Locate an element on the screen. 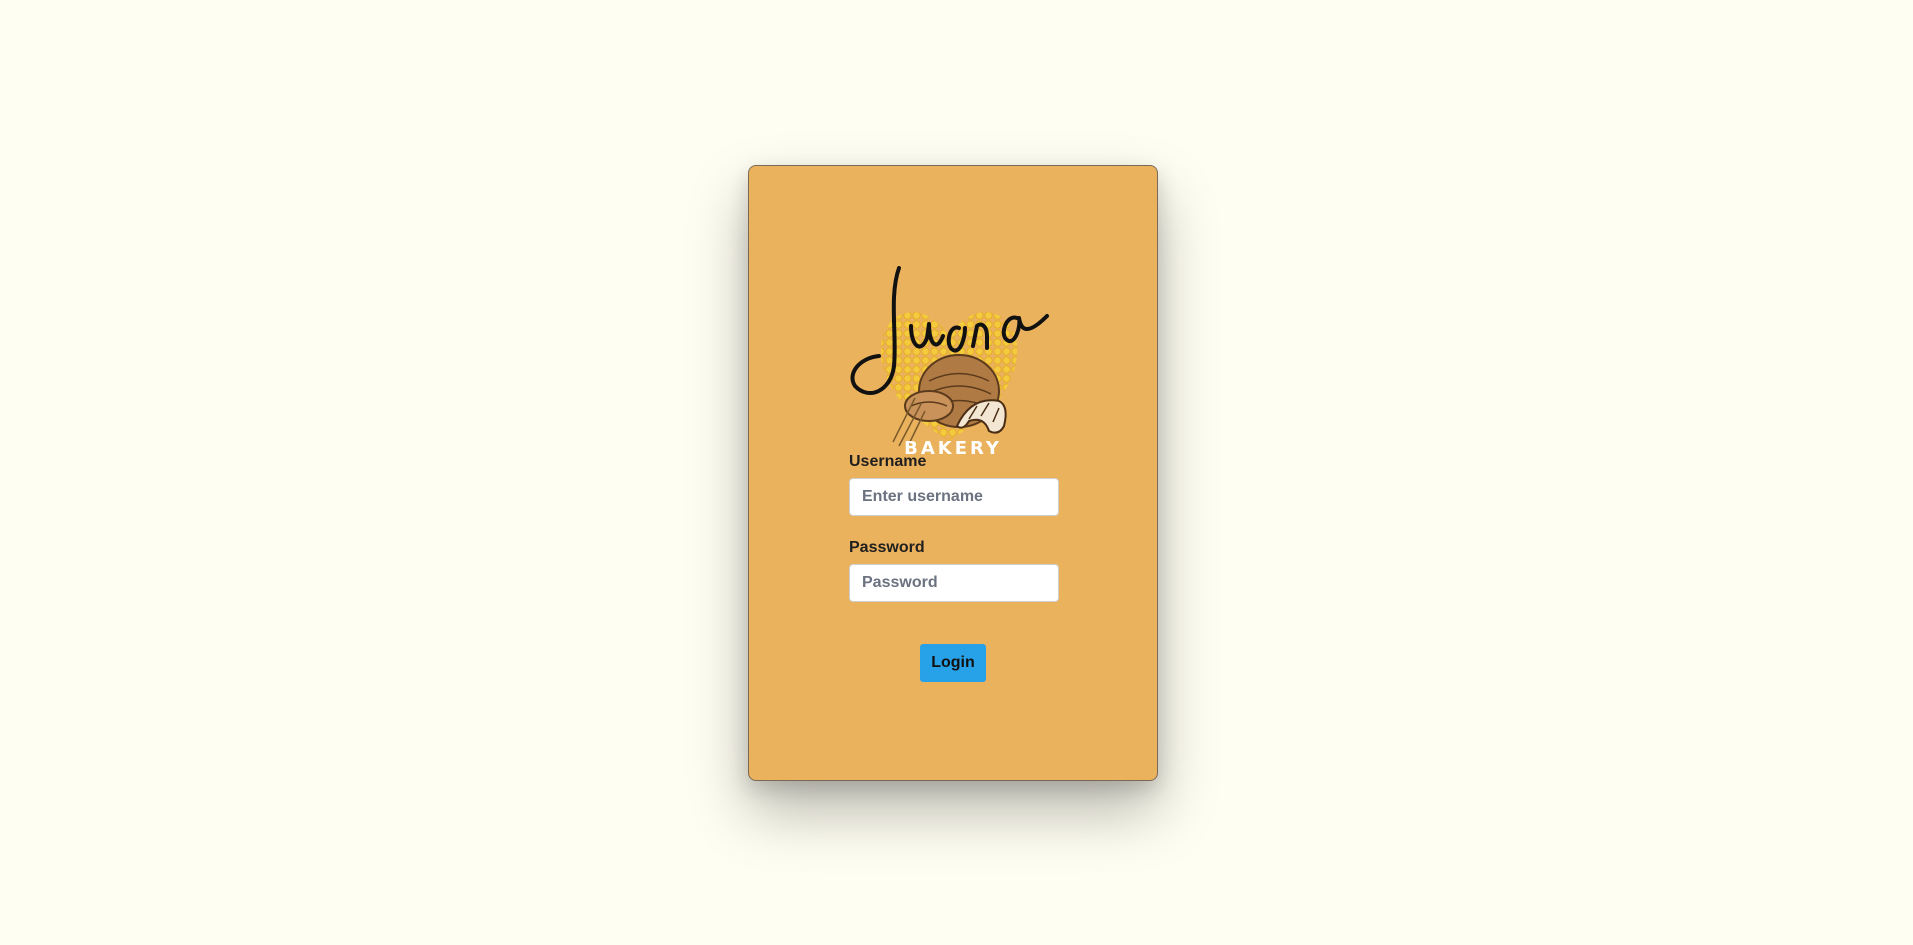 Image resolution: width=1913 pixels, height=945 pixels. login-card: BAKERY Username Password Login is located at coordinates (953, 473).